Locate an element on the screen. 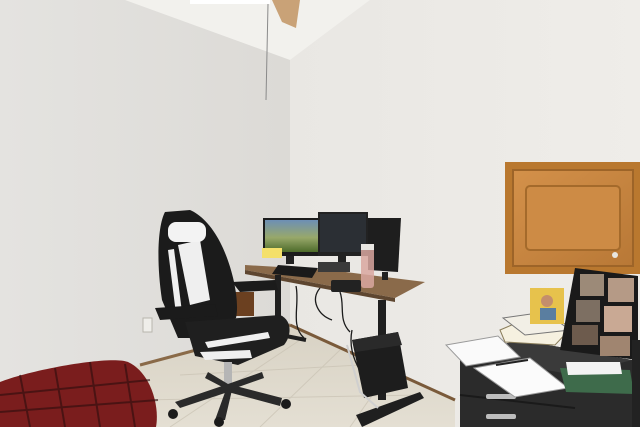 The height and width of the screenshot is (427, 640). headrest-pillow is located at coordinates (187, 232).